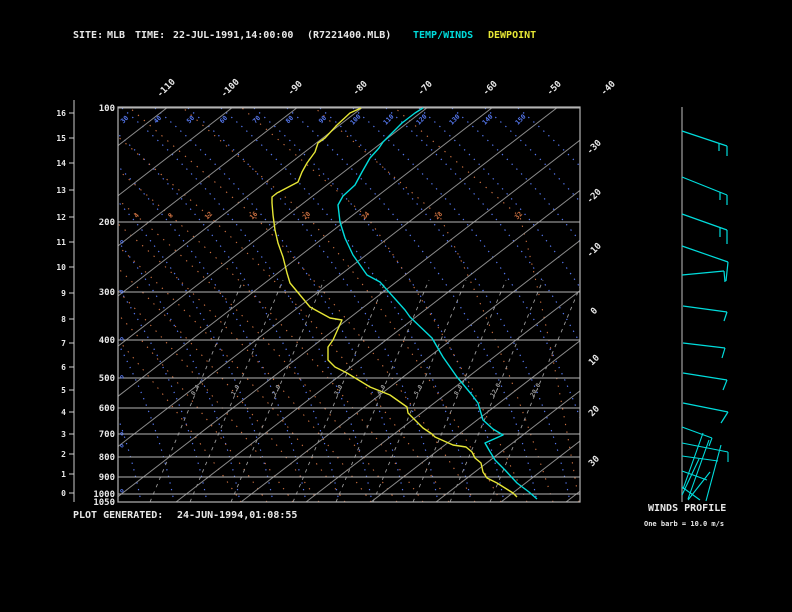 This screenshot has height=612, width=792. Describe the element at coordinates (190, 119) in the screenshot. I see `svg-text: 50` at that location.